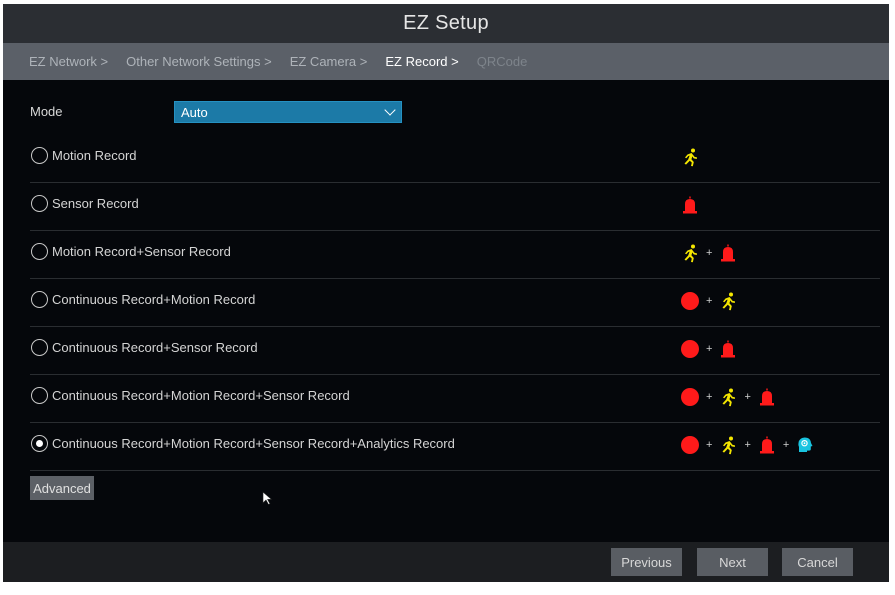  I want to click on record-mode-option: Continuous Record+Motion Record +, so click(455, 303).